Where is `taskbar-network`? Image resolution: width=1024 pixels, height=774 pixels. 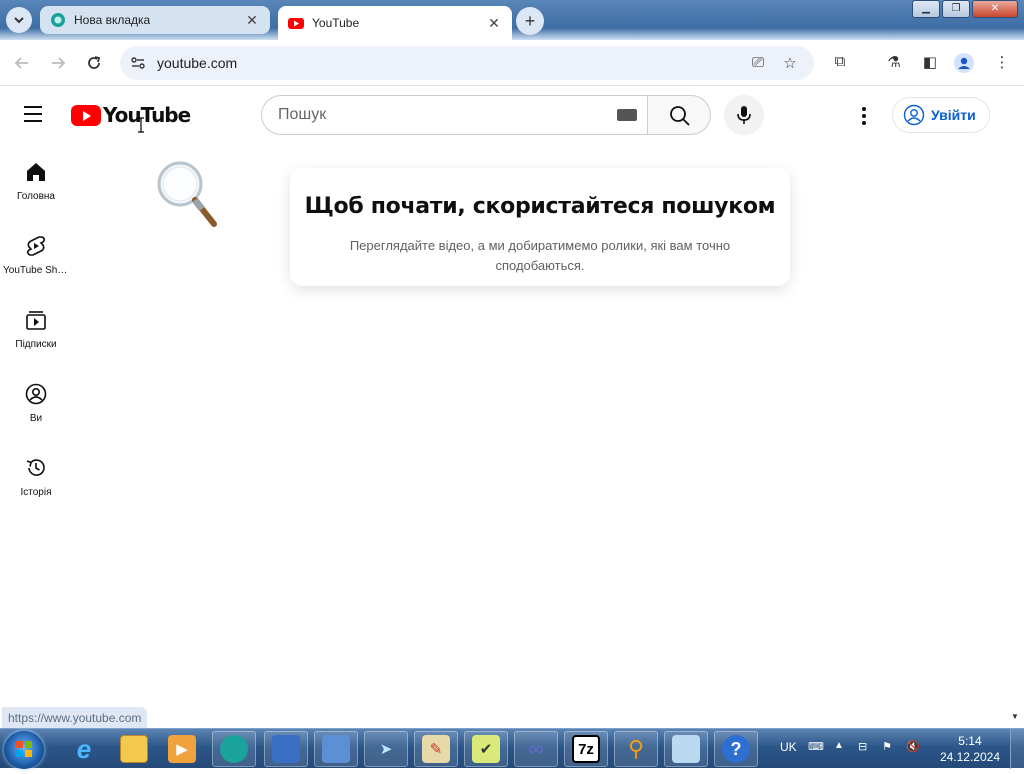 taskbar-network is located at coordinates (286, 749).